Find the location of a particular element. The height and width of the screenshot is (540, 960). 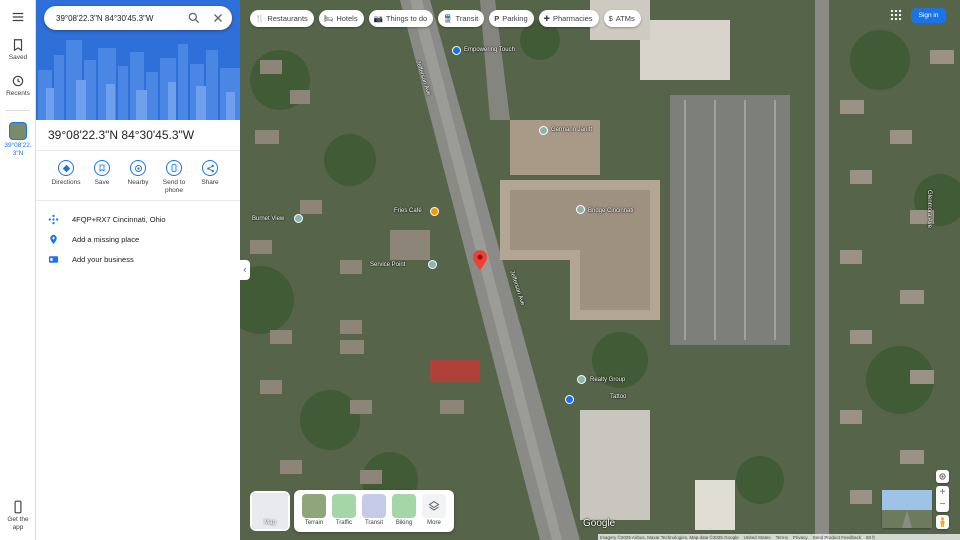

layers-panel: Terrain Traffic Transit Biking More is located at coordinates (374, 511).